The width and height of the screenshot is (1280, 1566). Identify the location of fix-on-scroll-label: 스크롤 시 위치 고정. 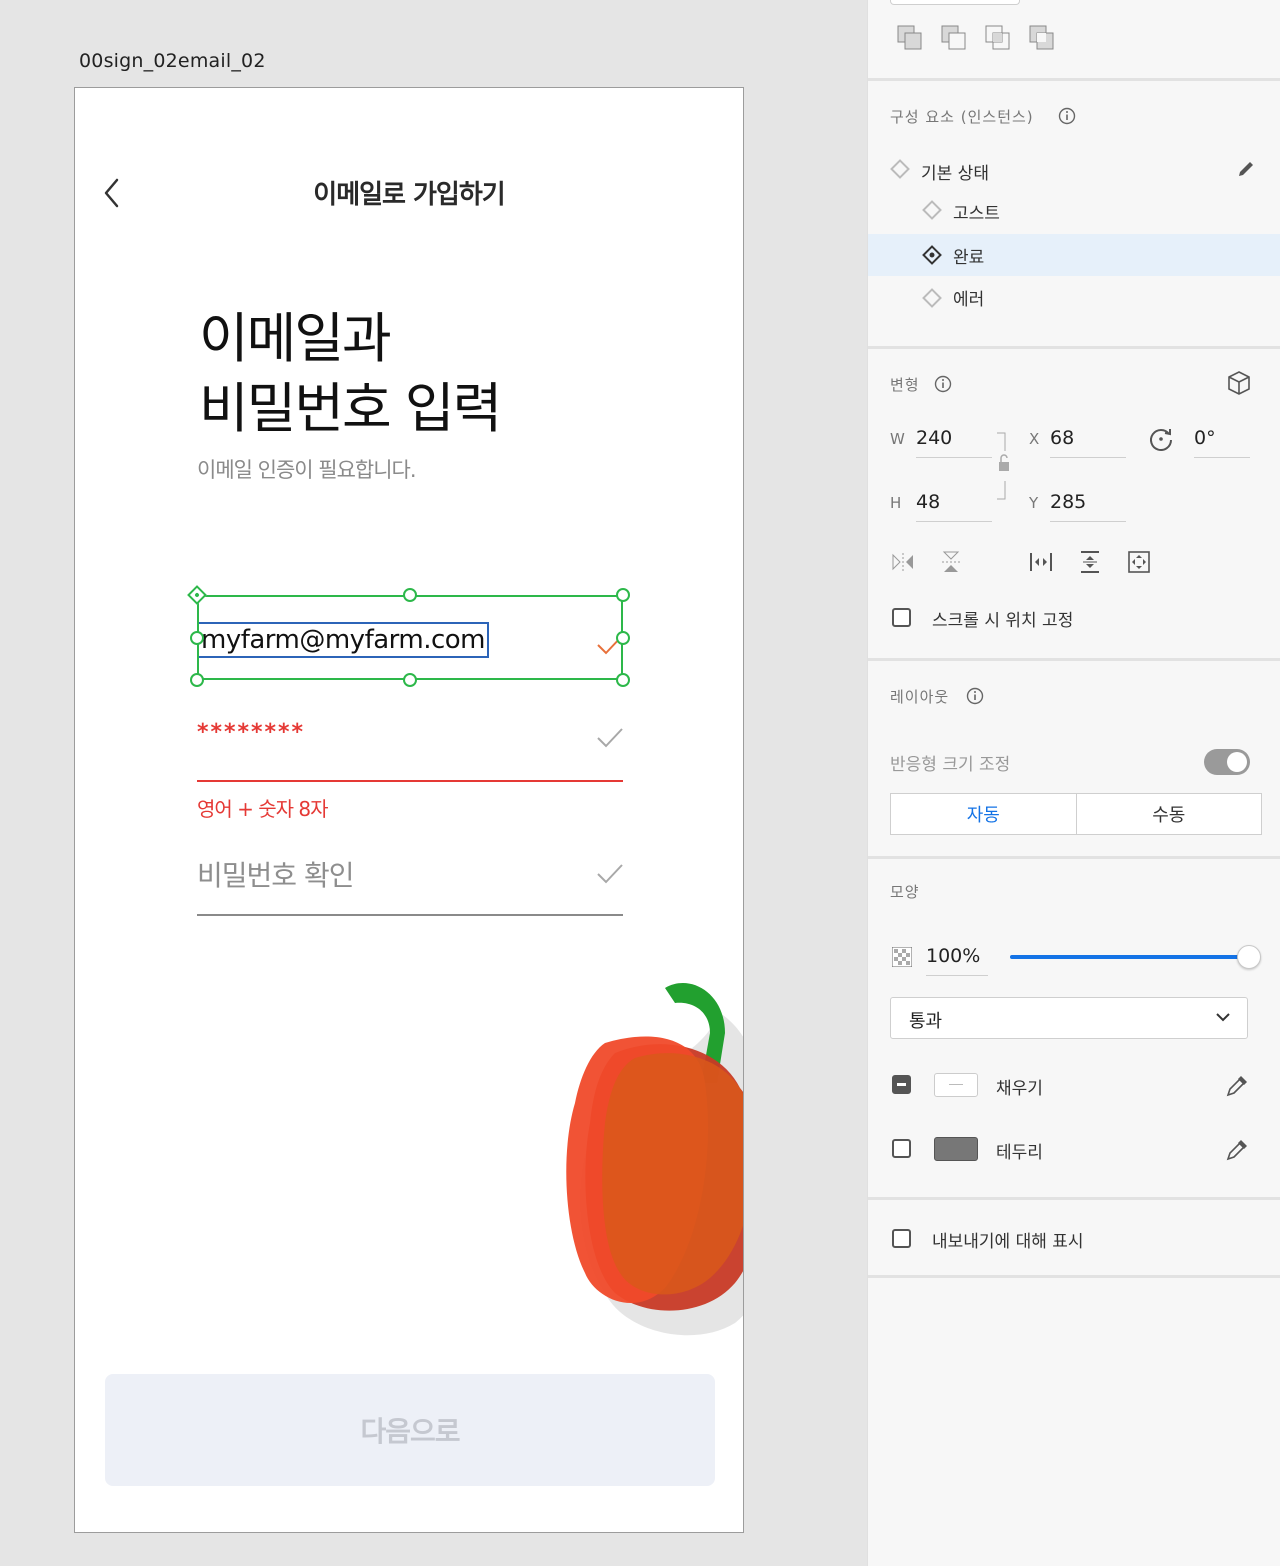
(1003, 621).